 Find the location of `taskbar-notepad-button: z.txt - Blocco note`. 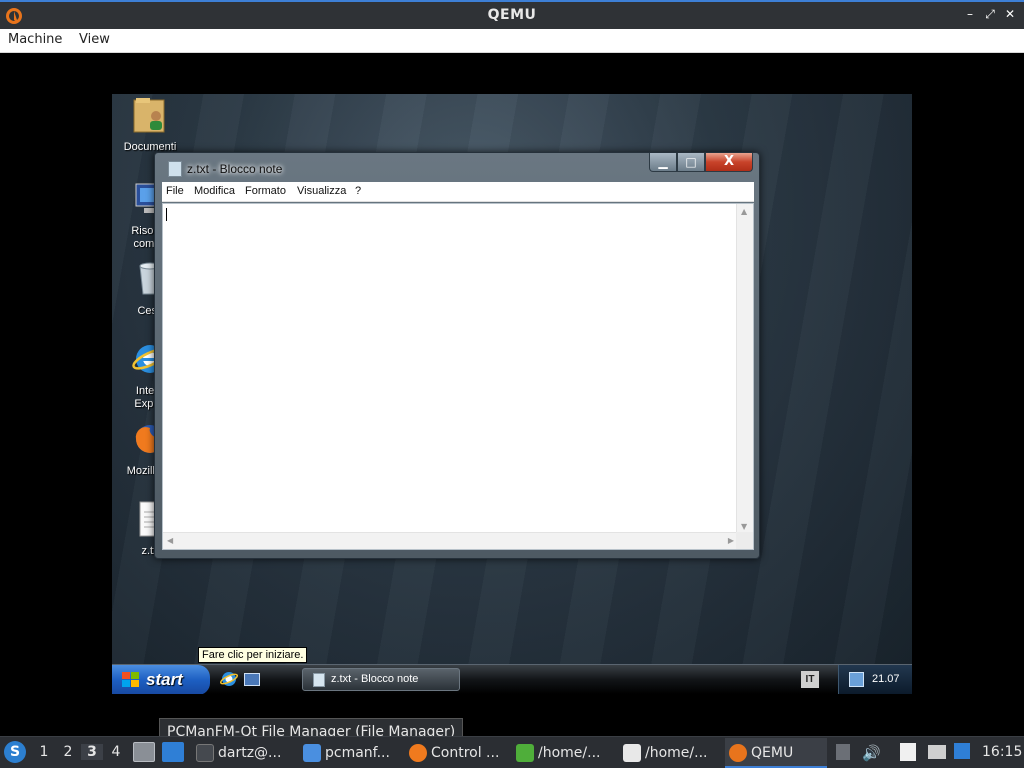

taskbar-notepad-button: z.txt - Blocco note is located at coordinates (381, 679).